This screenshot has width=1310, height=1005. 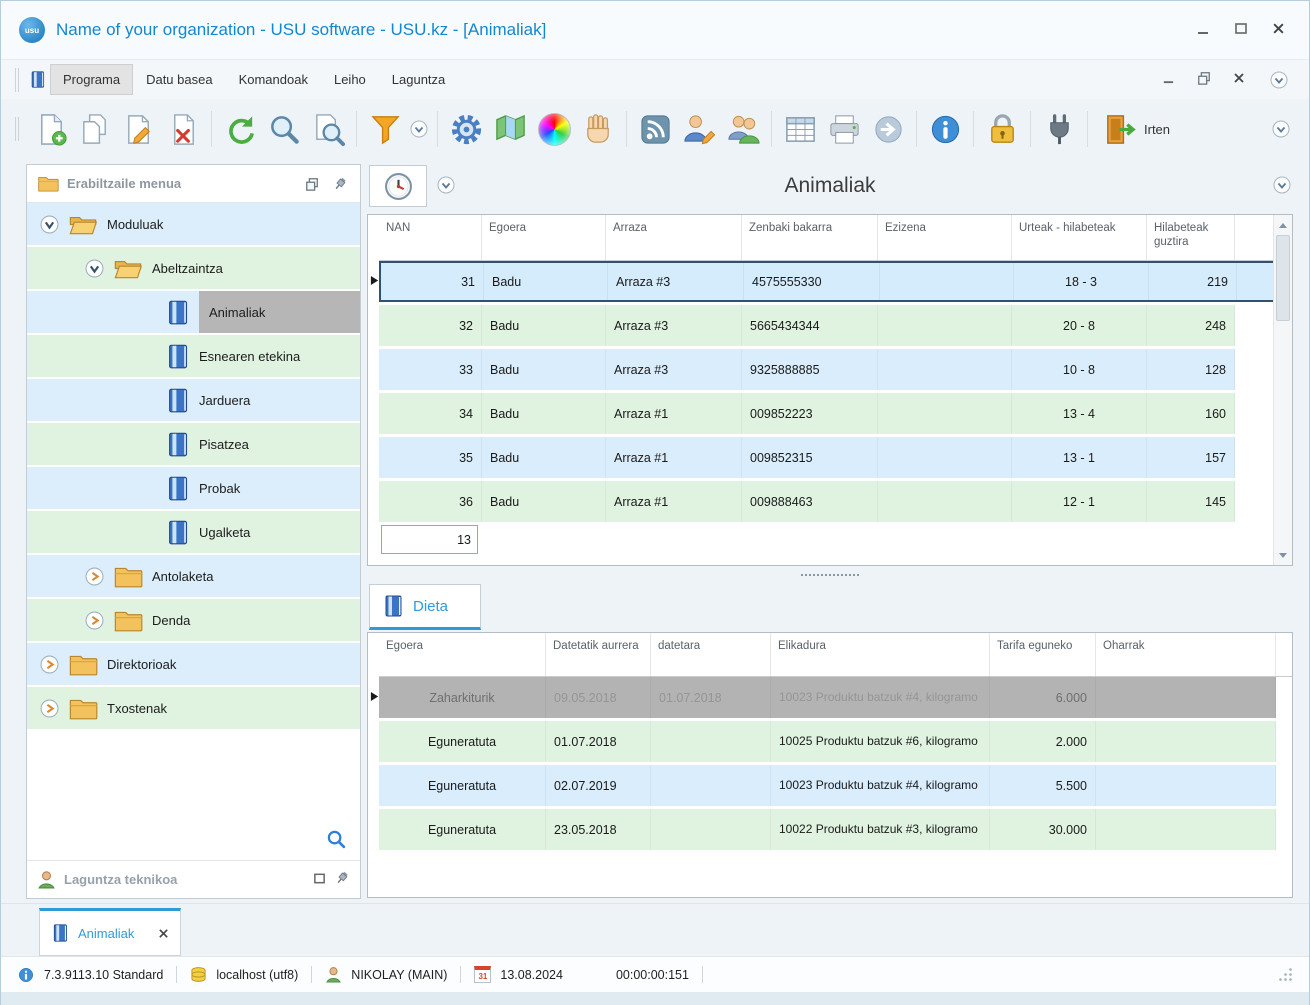 I want to click on header-overflow-button, so click(x=1282, y=186).